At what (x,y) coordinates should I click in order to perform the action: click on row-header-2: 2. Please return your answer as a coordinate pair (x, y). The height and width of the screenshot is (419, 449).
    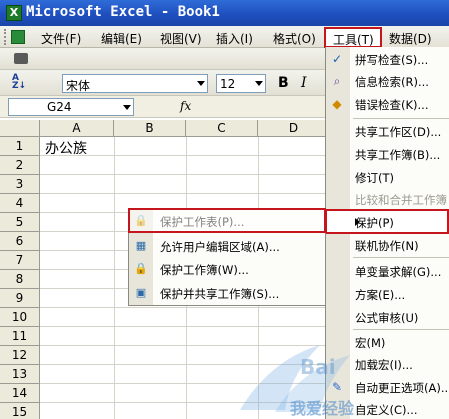
    Looking at the image, I should click on (20, 165).